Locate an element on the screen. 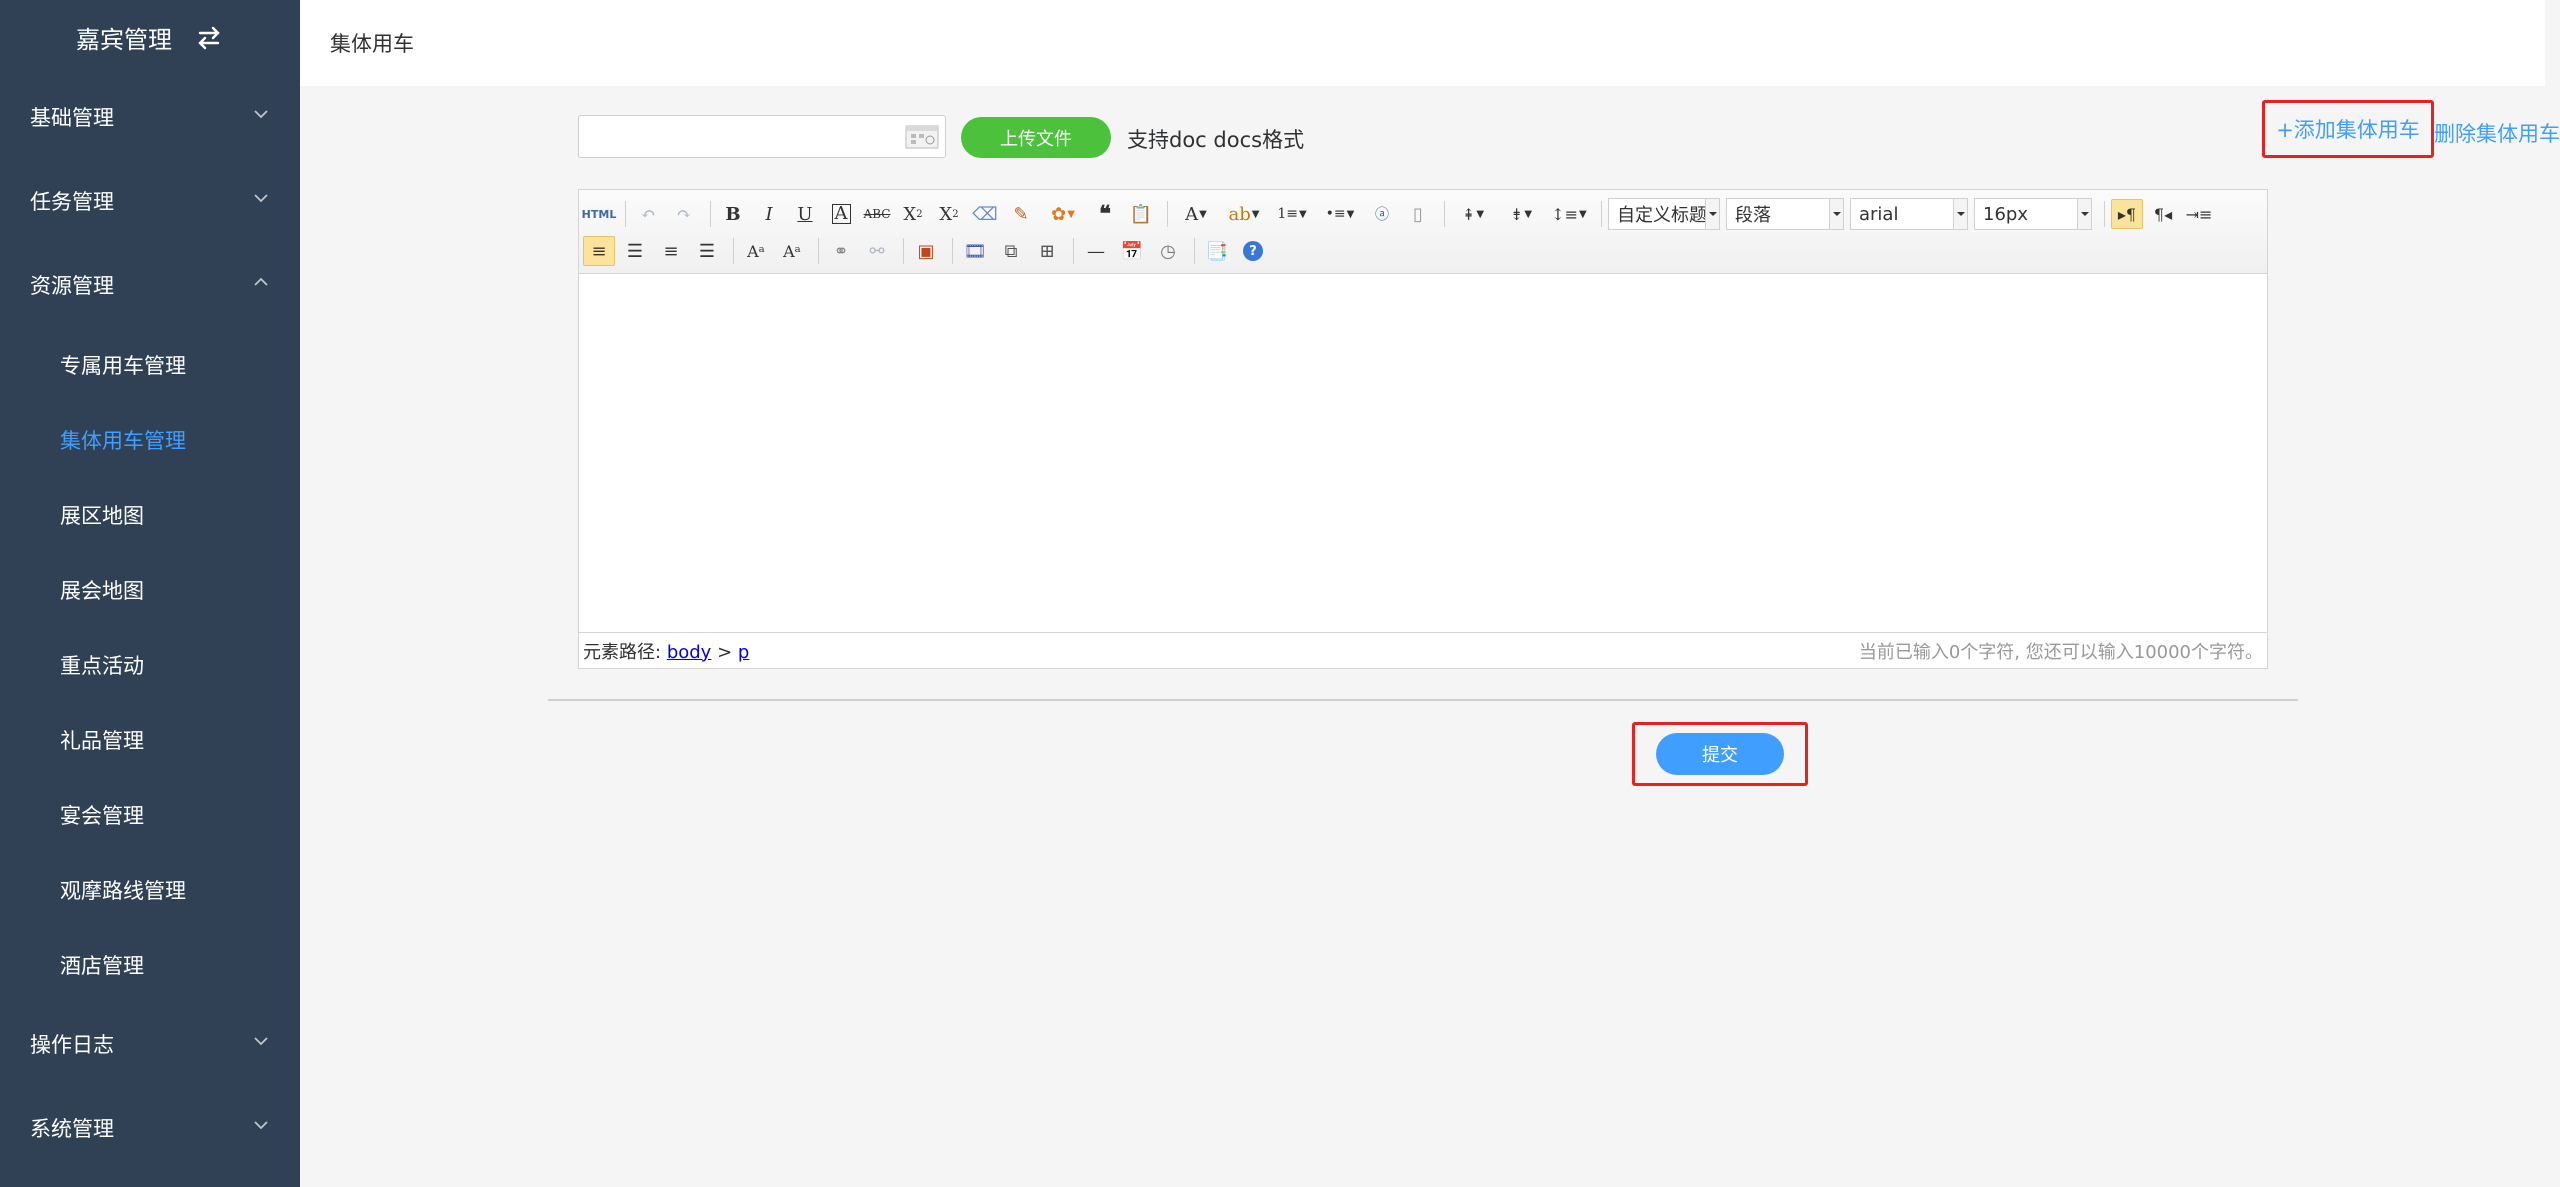  align-right-icon: ≡ is located at coordinates (671, 251).